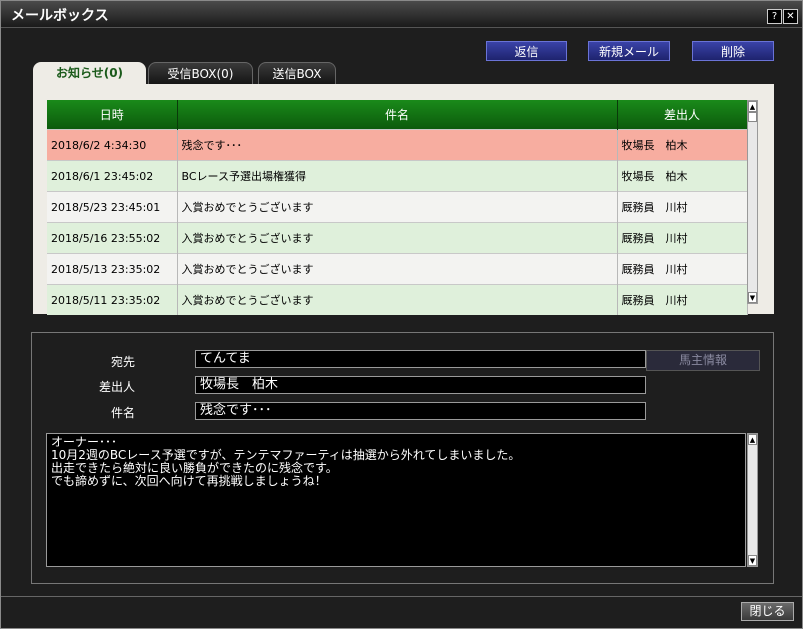  Describe the element at coordinates (112, 207) in the screenshot. I see `row-date: 2018/5/23 23:45:01` at that location.